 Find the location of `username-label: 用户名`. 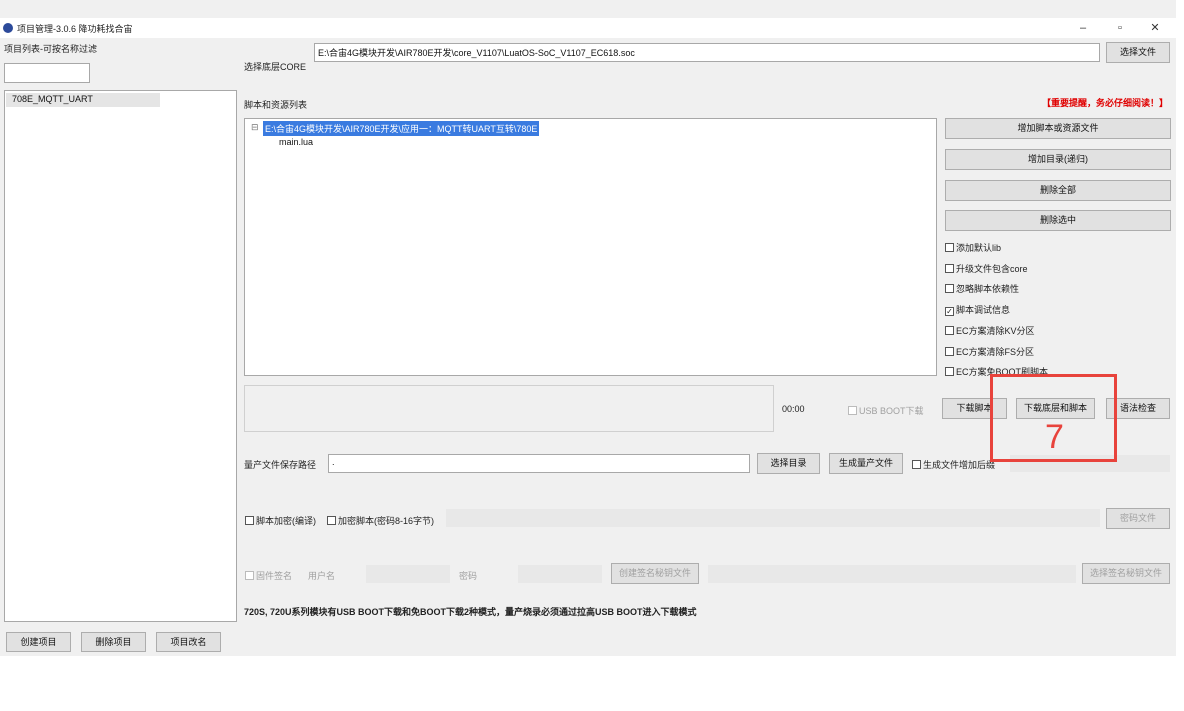

username-label: 用户名 is located at coordinates (322, 576).